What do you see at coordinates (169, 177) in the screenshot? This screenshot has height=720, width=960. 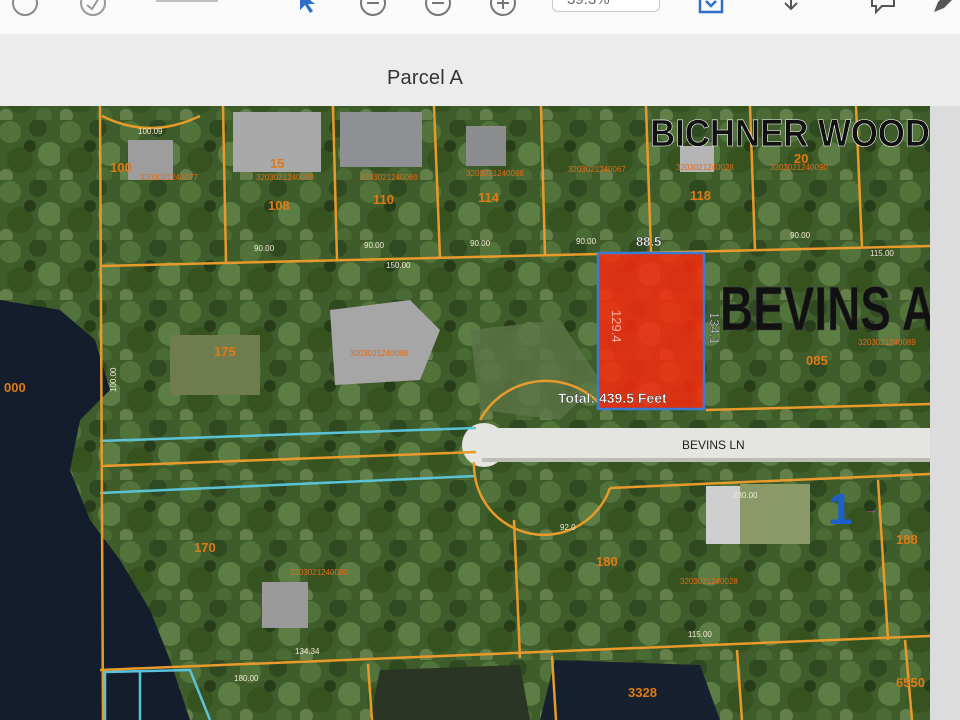 I see `parcel-id: 3203021240077` at bounding box center [169, 177].